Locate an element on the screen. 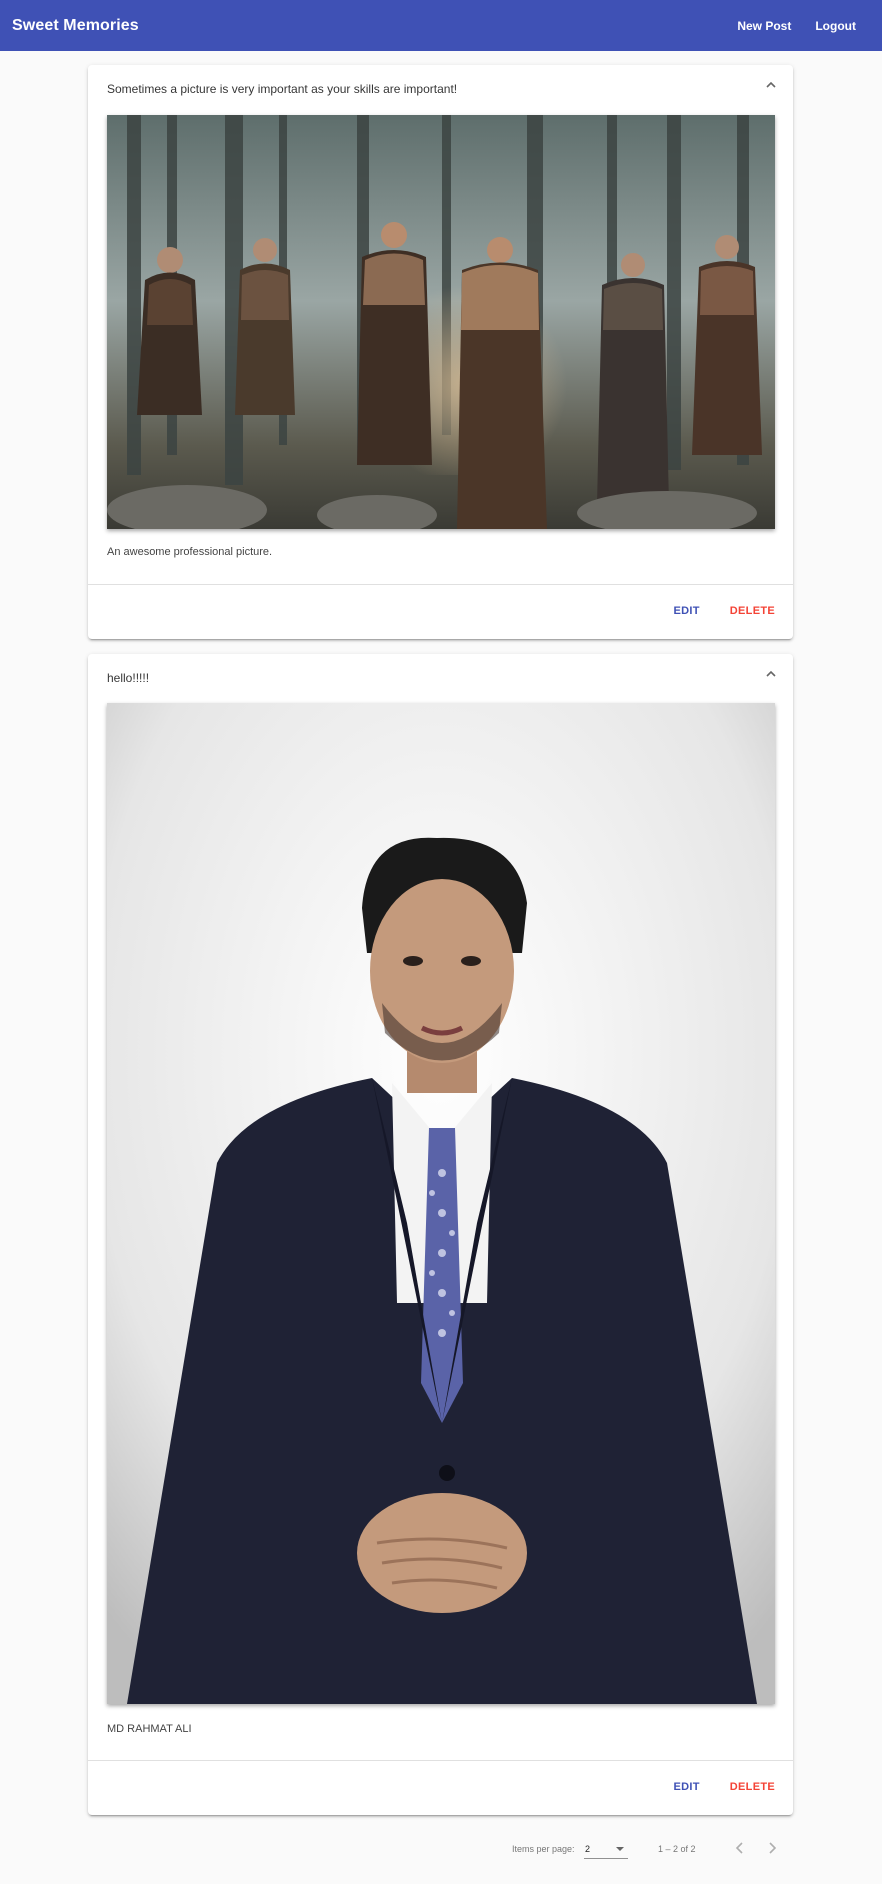 The image size is (882, 1884). previous-page-icon is located at coordinates (740, 1848).